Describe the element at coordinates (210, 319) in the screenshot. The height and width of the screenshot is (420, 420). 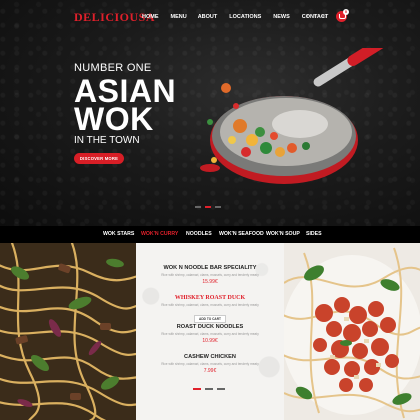
I see `add-to-cart-button: ADD TO CART` at that location.